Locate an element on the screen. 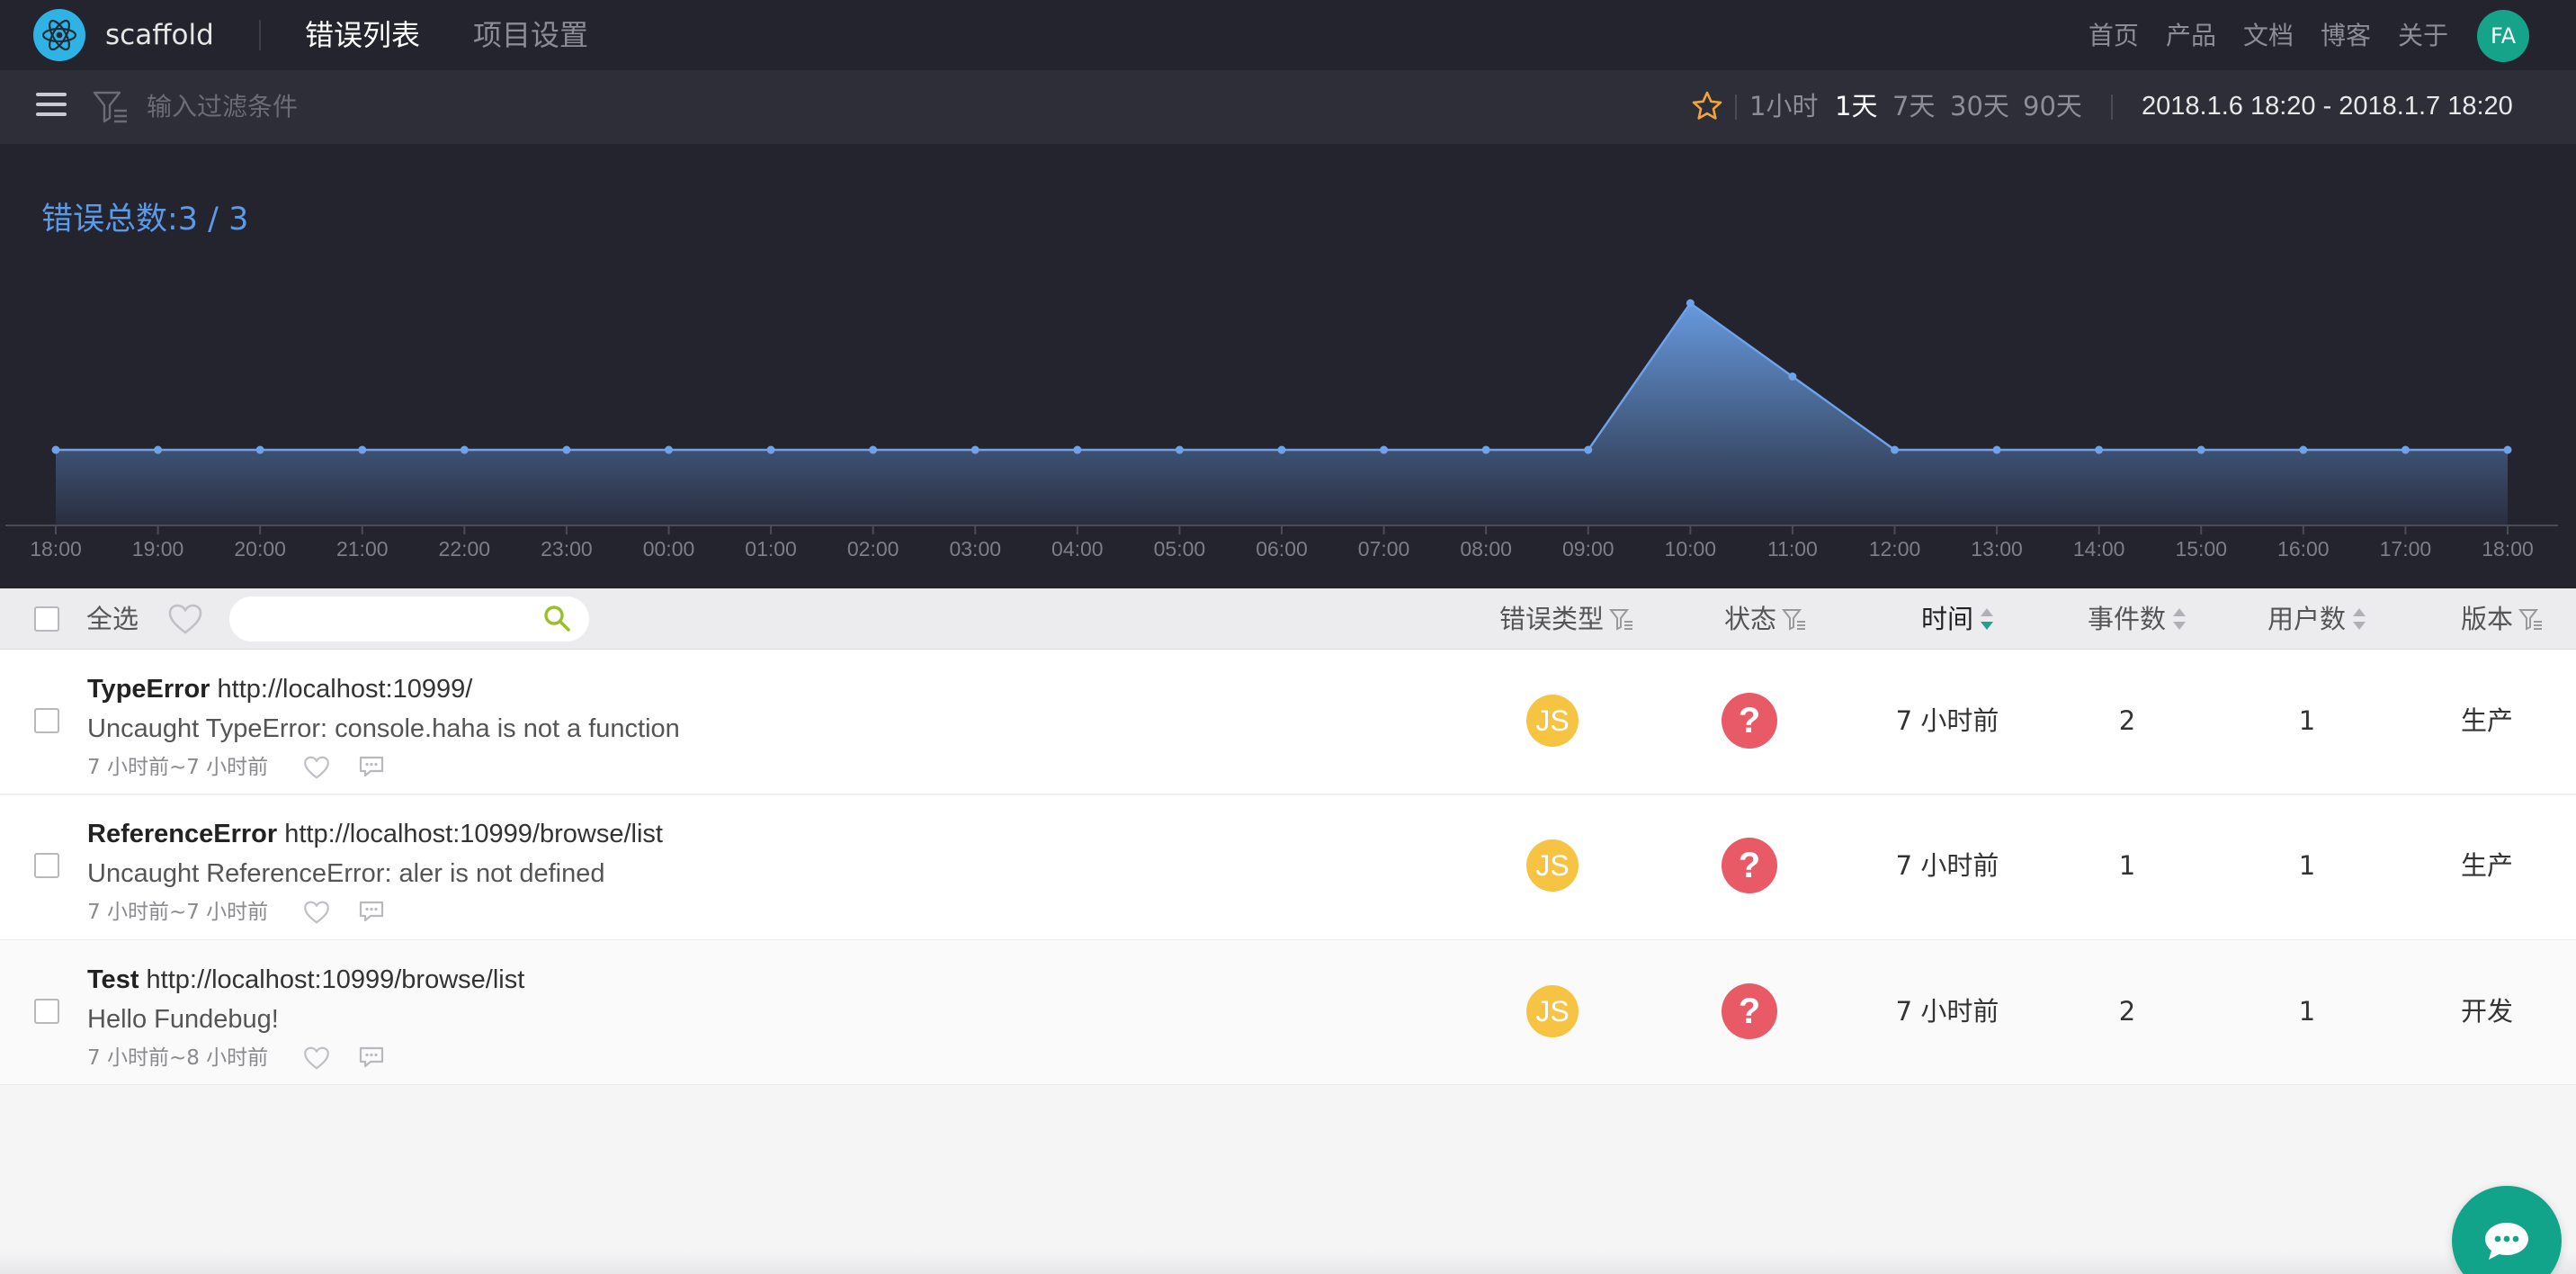  col-time: 时间 is located at coordinates (1958, 619).